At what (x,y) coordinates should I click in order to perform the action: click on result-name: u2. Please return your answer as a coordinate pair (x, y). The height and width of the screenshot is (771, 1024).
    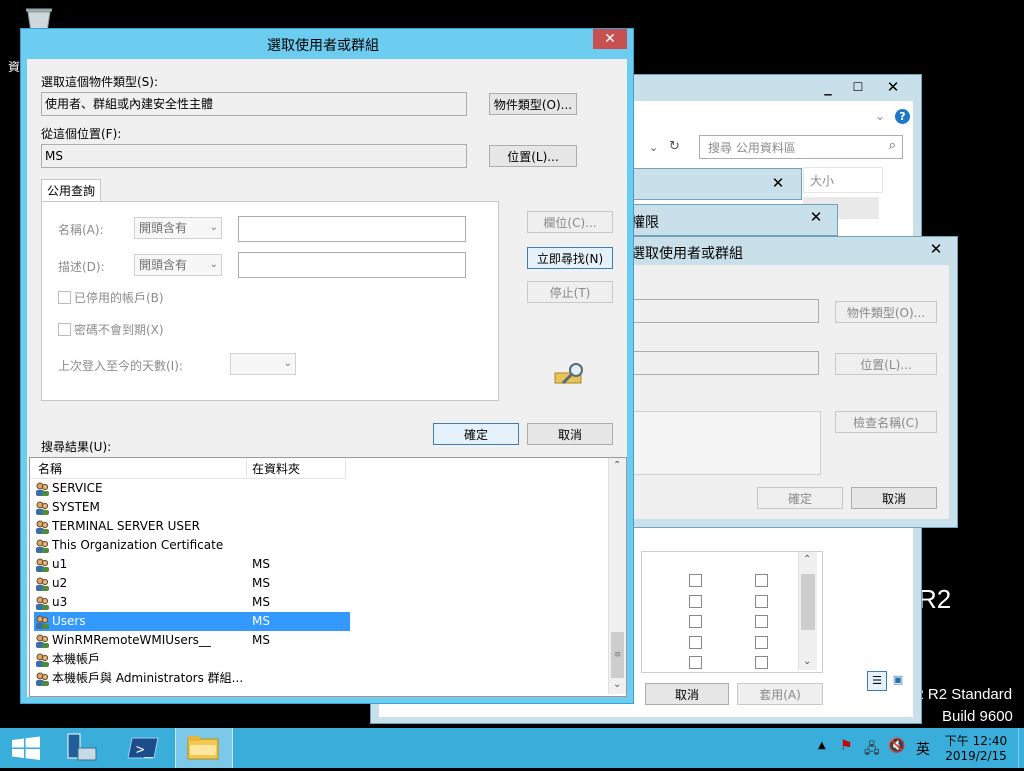
    Looking at the image, I should click on (60, 583).